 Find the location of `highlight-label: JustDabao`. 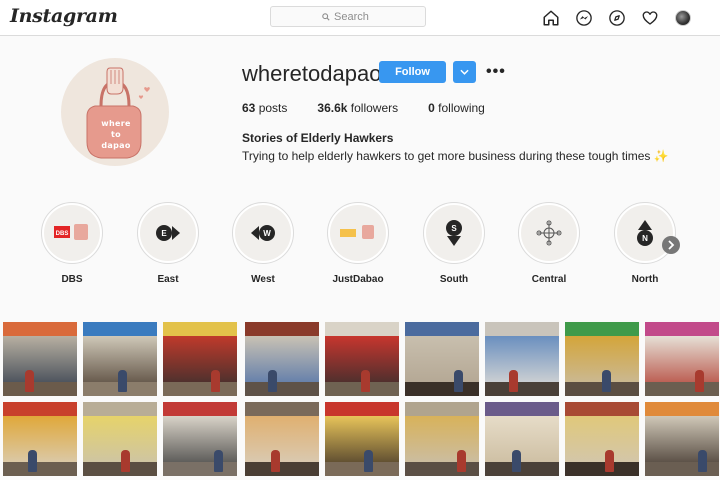

highlight-label: JustDabao is located at coordinates (358, 279).